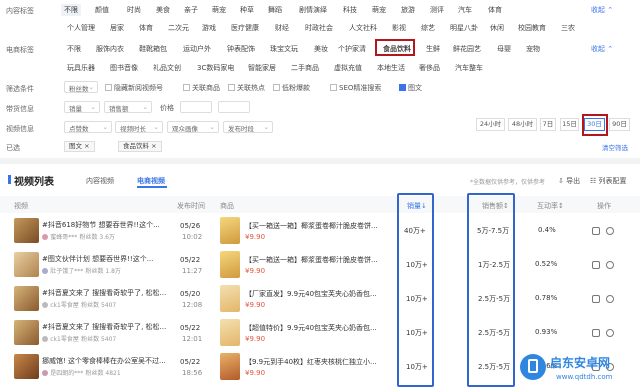  Describe the element at coordinates (275, 10) in the screenshot. I see `content-tag: 舞蹈` at that location.